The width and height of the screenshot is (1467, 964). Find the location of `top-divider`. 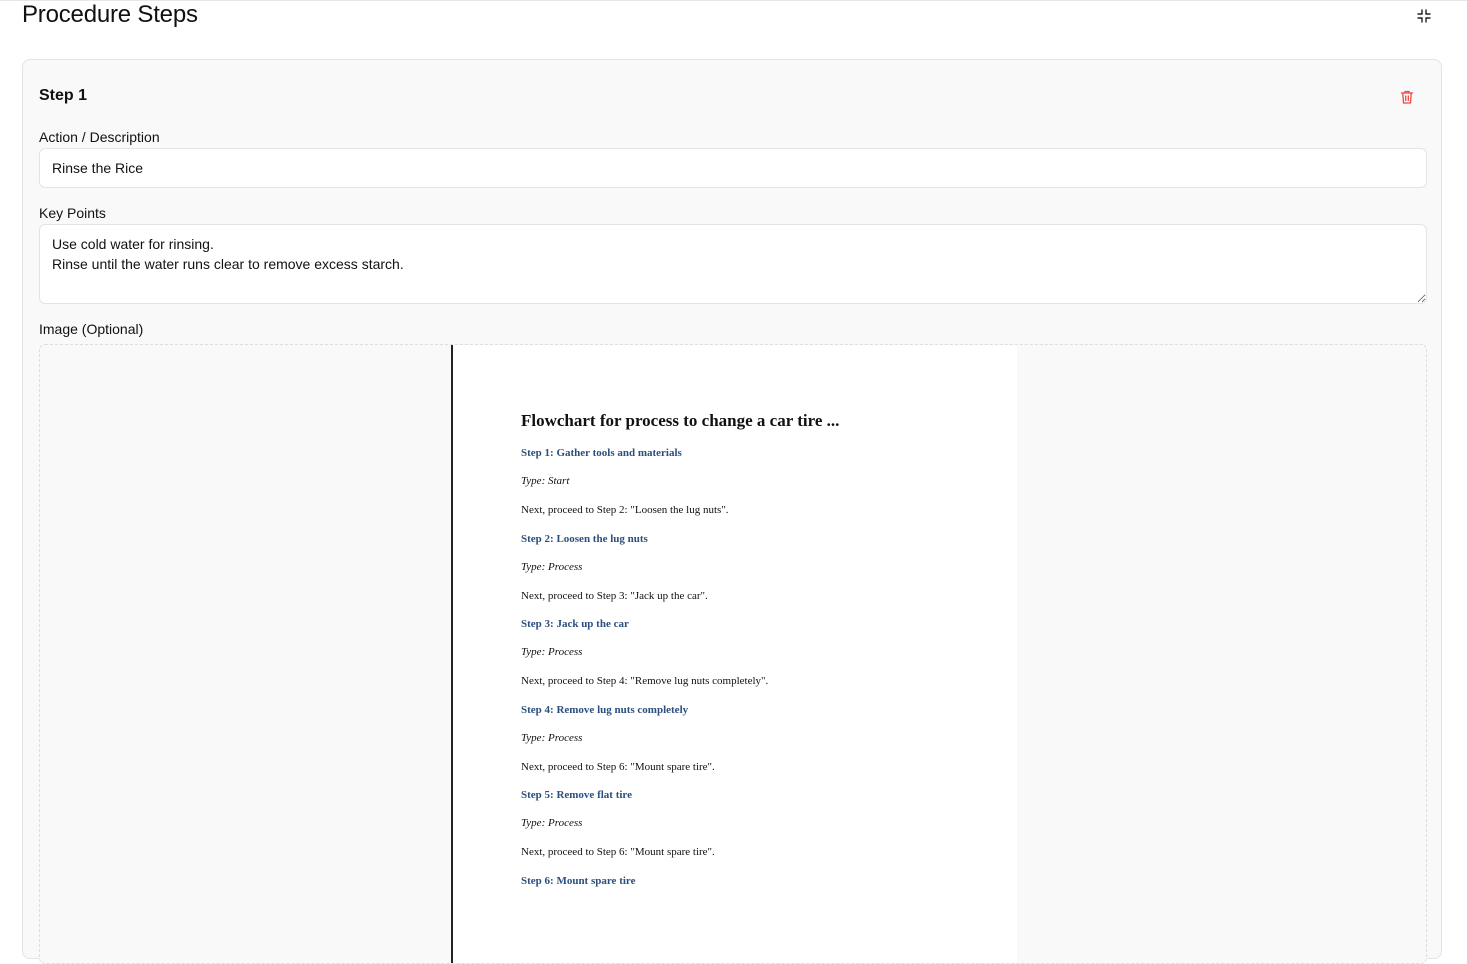

top-divider is located at coordinates (733, 0).